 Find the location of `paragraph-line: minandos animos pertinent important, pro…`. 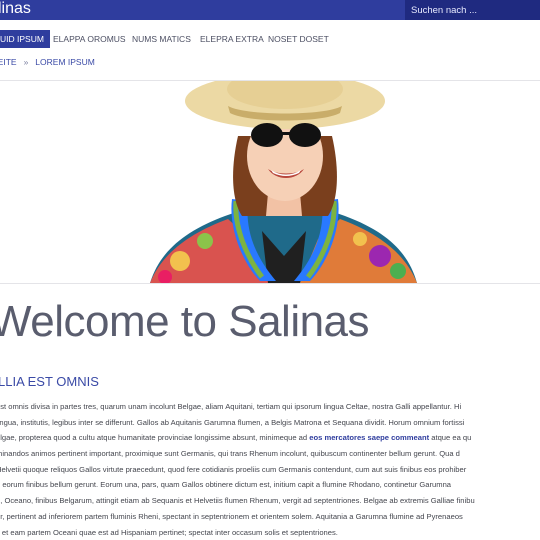

paragraph-line: minandos animos pertinent important, pro… is located at coordinates (230, 454).